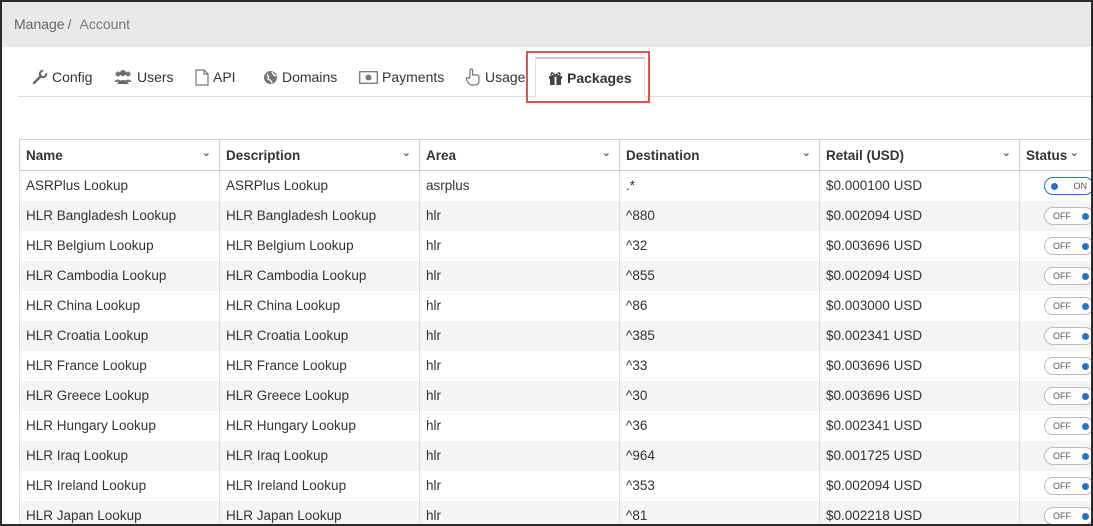  Describe the element at coordinates (1055, 155) in the screenshot. I see `column-header-status: Status ⌄` at that location.